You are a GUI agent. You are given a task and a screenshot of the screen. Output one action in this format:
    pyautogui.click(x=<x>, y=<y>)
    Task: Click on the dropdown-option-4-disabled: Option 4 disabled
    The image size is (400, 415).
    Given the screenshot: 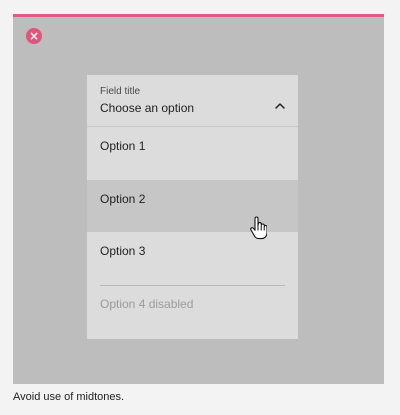 What is the action you would take?
    pyautogui.click(x=192, y=311)
    